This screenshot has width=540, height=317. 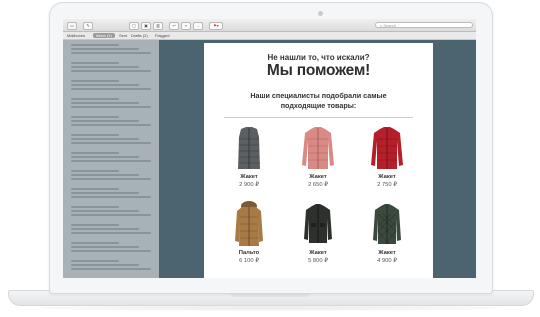 What do you see at coordinates (146, 26) in the screenshot?
I see `trash-icon: ▣` at bounding box center [146, 26].